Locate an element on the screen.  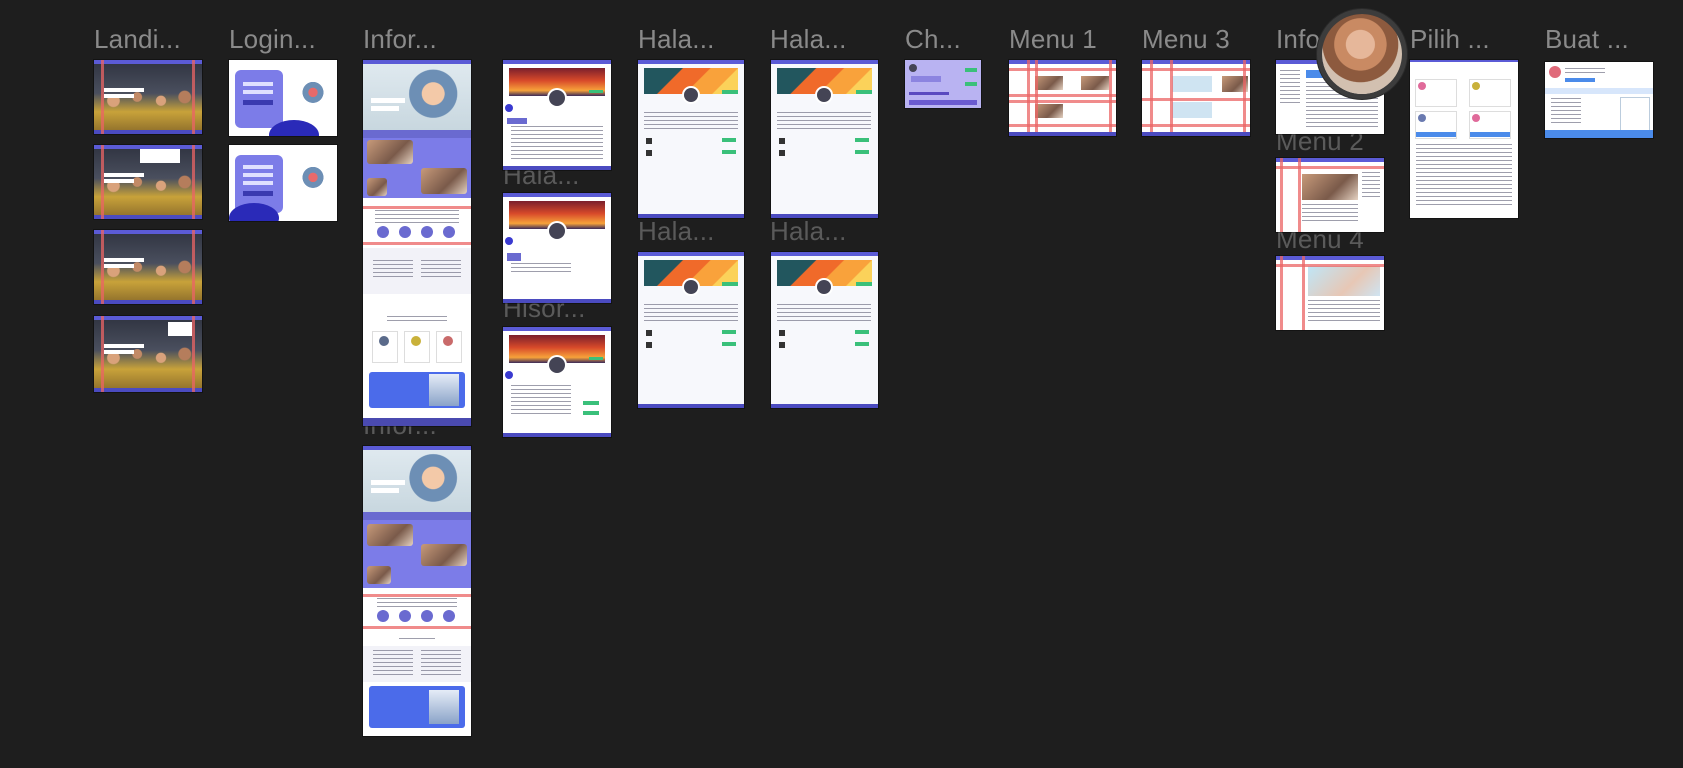
frame-pilih is located at coordinates (1464, 139).